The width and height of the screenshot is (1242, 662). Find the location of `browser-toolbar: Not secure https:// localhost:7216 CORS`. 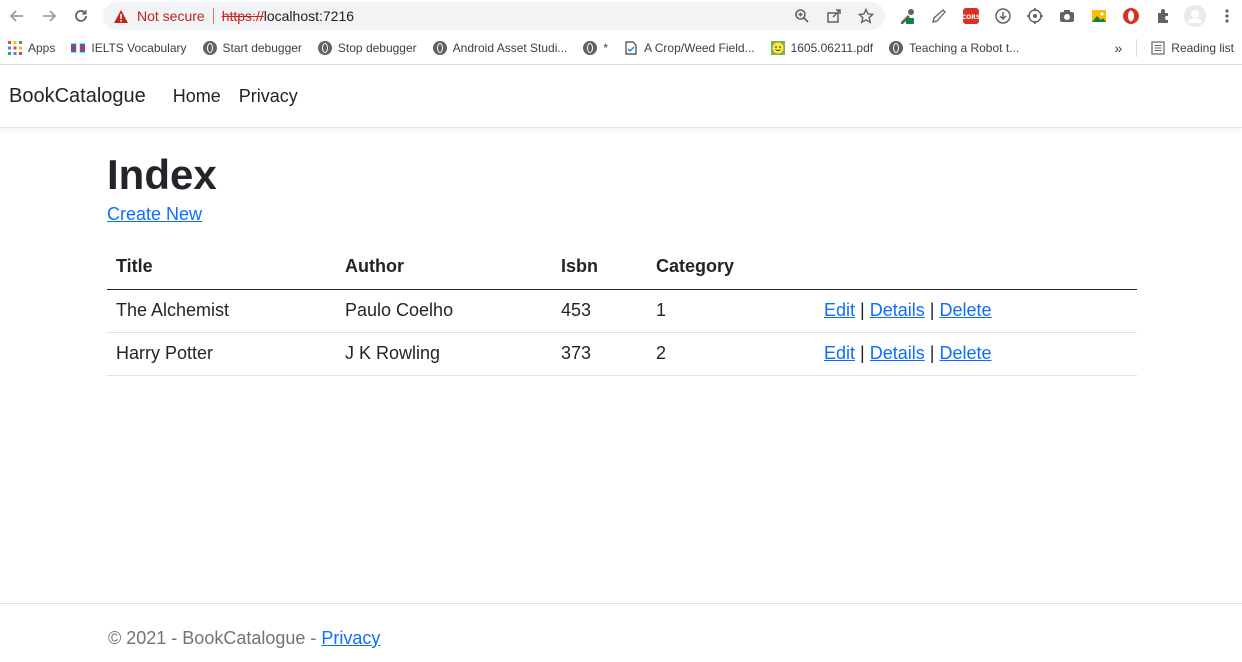

browser-toolbar: Not secure https:// localhost:7216 CORS is located at coordinates (621, 16).